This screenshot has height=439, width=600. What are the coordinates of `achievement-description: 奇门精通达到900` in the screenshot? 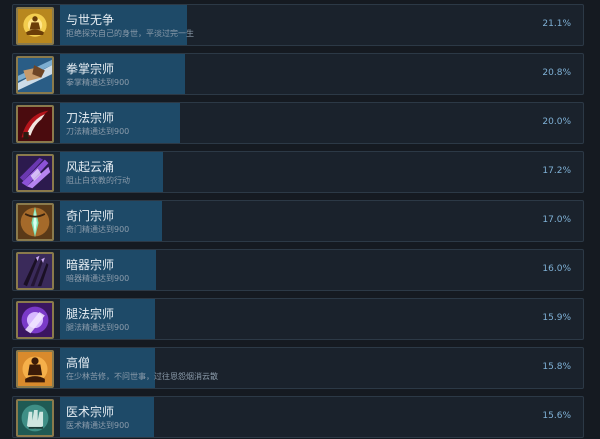 It's located at (98, 229).